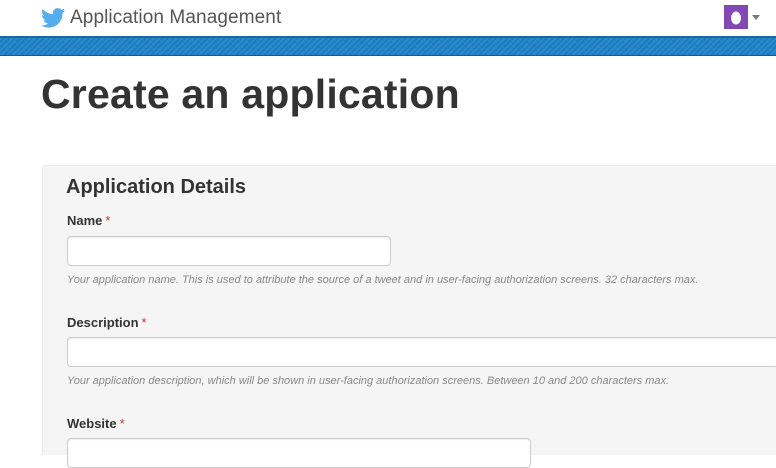  Describe the element at coordinates (388, 18) in the screenshot. I see `top-navbar: Application Management` at that location.